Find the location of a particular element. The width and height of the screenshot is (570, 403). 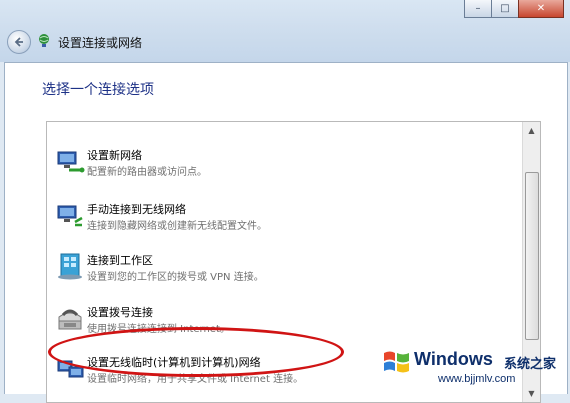

option-title: 连接到工作区 is located at coordinates (120, 260).